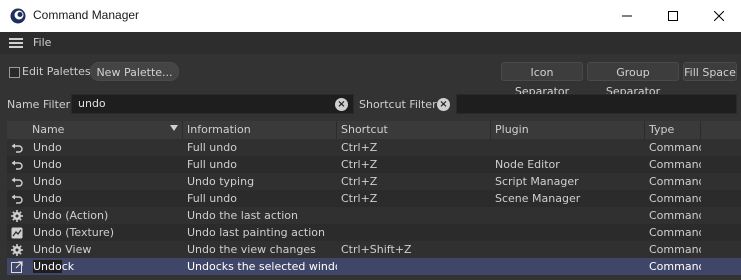 The height and width of the screenshot is (280, 741). I want to click on shortcut-filter-input, so click(596, 104).